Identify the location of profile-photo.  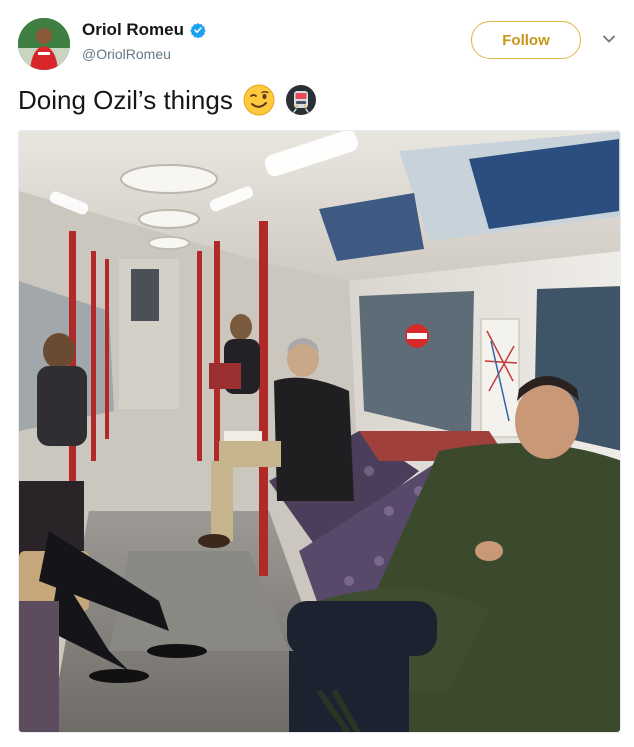
(44, 44).